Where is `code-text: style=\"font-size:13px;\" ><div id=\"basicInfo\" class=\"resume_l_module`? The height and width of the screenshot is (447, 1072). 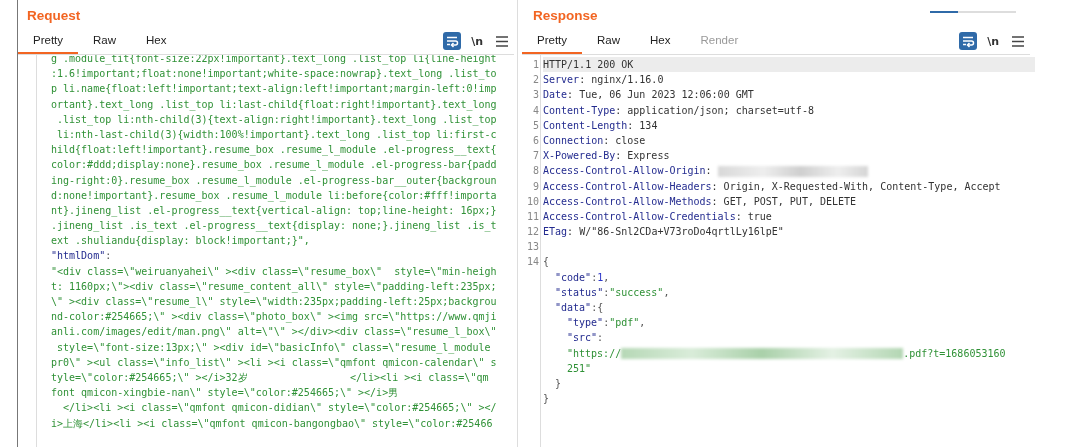
code-text: style=\"font-size:13px;\" ><div id=\"basicInfo\" class=\"resume_l_module is located at coordinates (273, 347).